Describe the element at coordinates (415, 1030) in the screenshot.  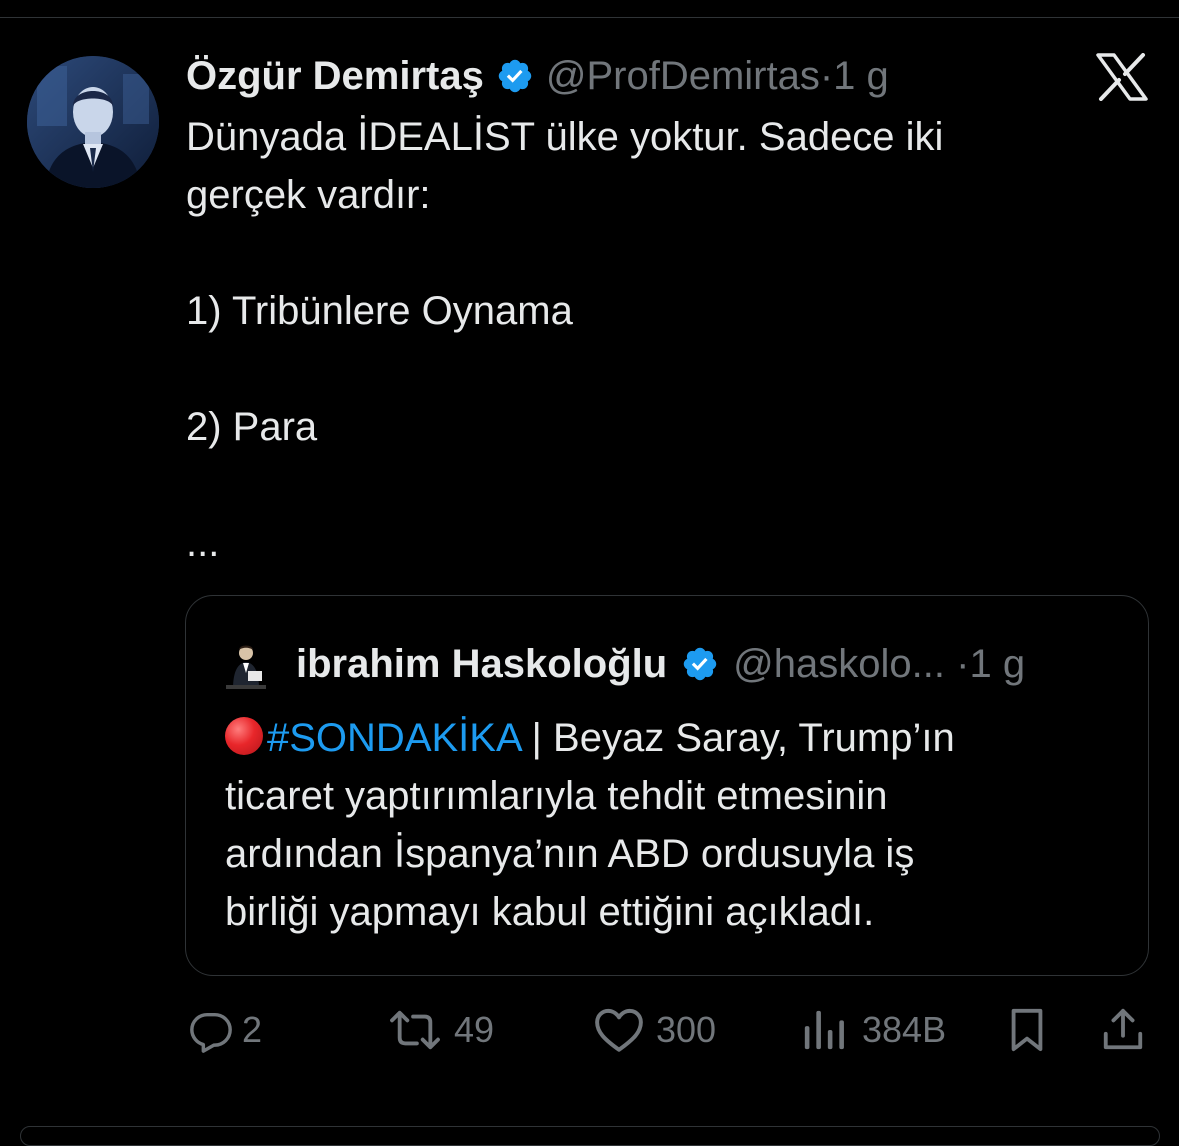
I see `repost-icon` at that location.